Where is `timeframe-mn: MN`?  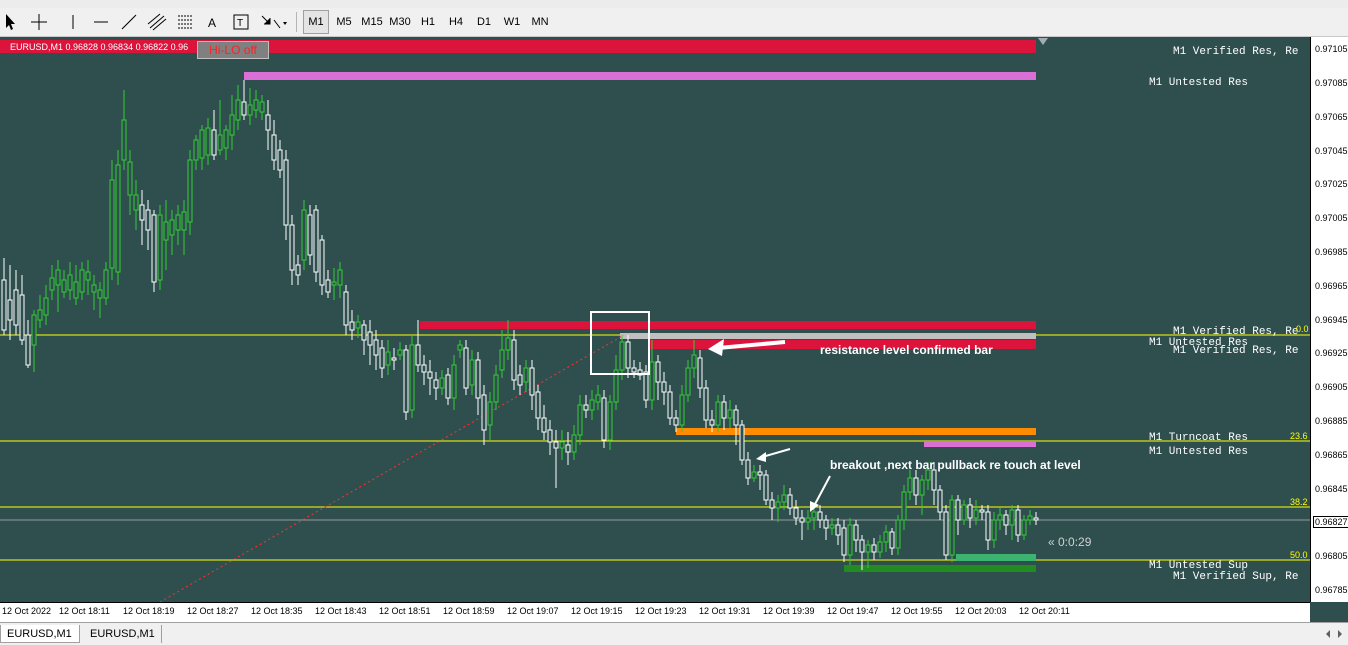 timeframe-mn: MN is located at coordinates (540, 22).